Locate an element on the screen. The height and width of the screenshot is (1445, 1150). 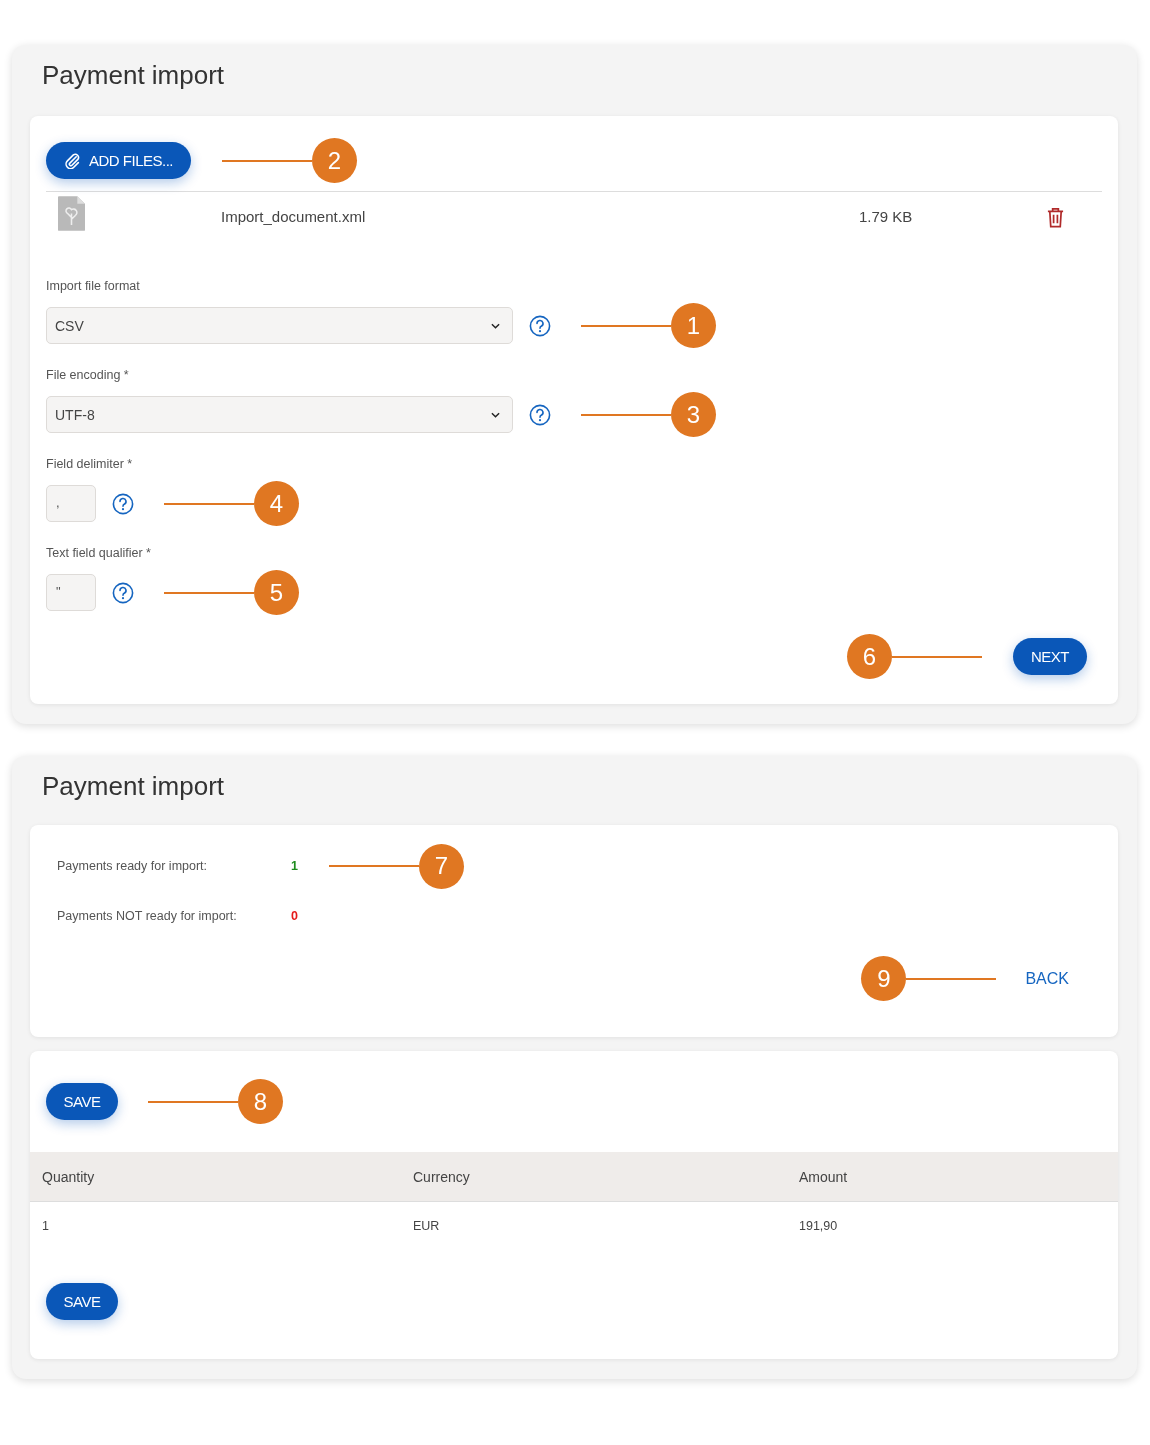
summary-count: 1 is located at coordinates (295, 866).